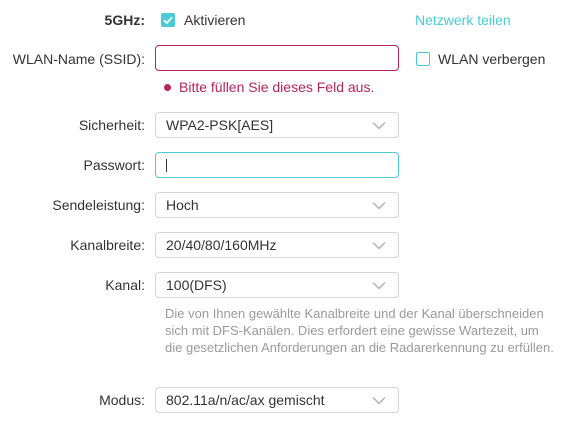 The width and height of the screenshot is (570, 428). What do you see at coordinates (277, 165) in the screenshot?
I see `password-input` at bounding box center [277, 165].